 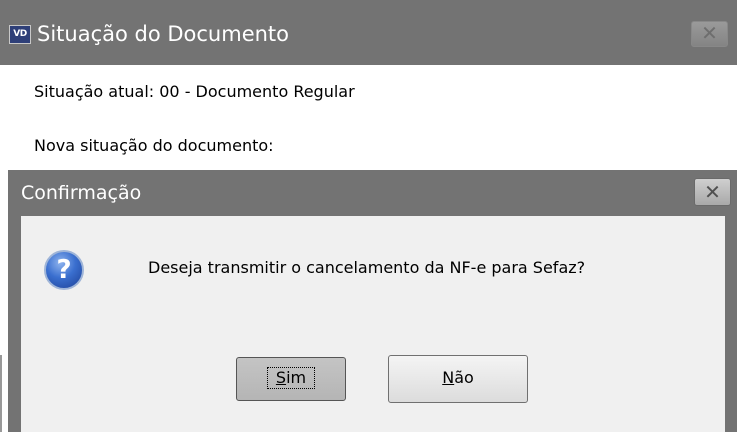 I want to click on nao-button: Não, so click(x=458, y=379).